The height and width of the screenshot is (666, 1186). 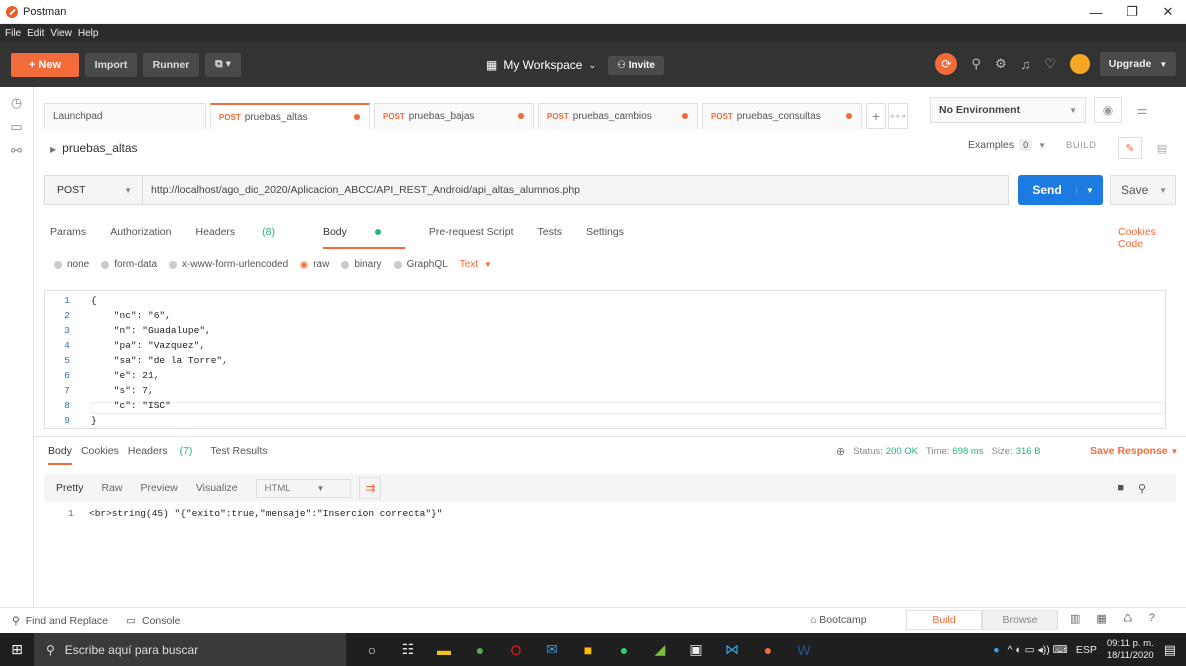 I want to click on satellite-icon: ⚲, so click(x=976, y=64).